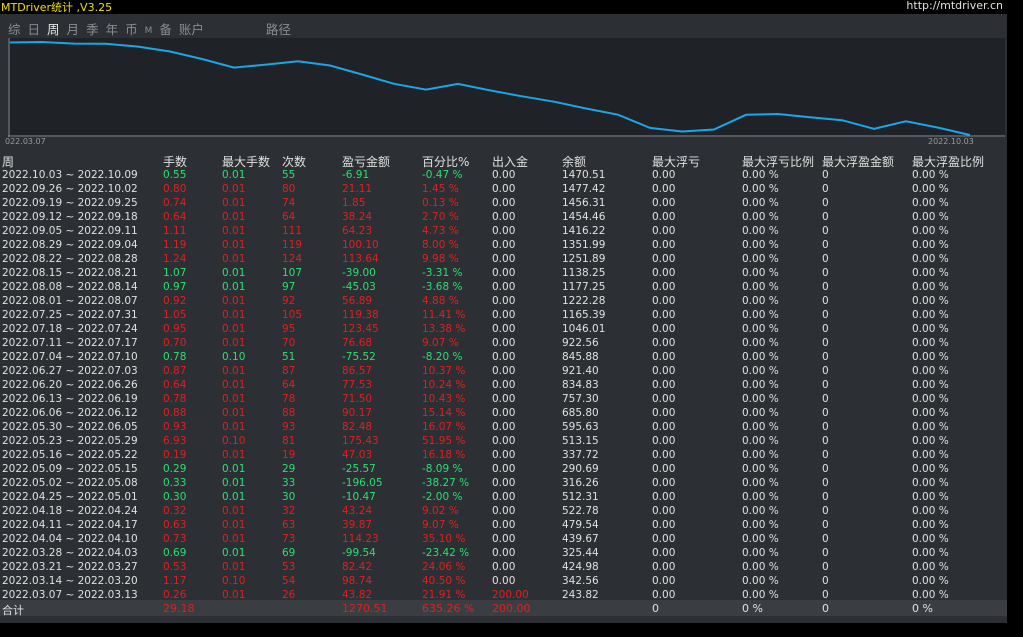  What do you see at coordinates (584, 217) in the screenshot?
I see `table-cell-bal: 1454.46` at bounding box center [584, 217].